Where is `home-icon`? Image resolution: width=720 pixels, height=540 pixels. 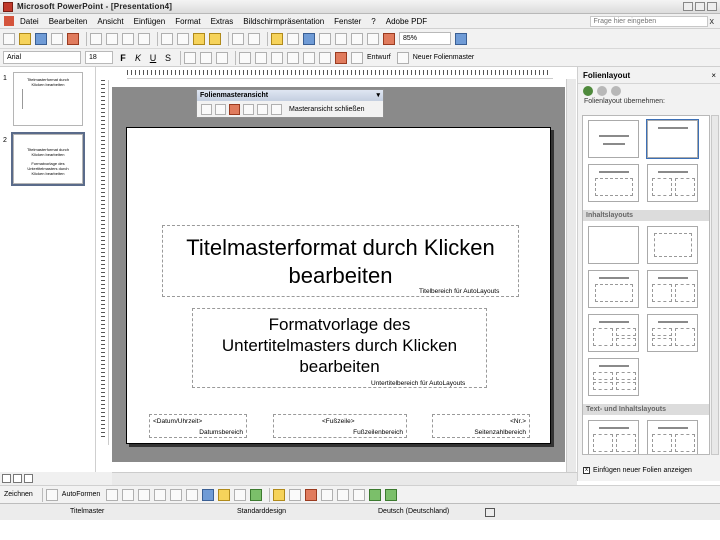 home-icon is located at coordinates (616, 91).